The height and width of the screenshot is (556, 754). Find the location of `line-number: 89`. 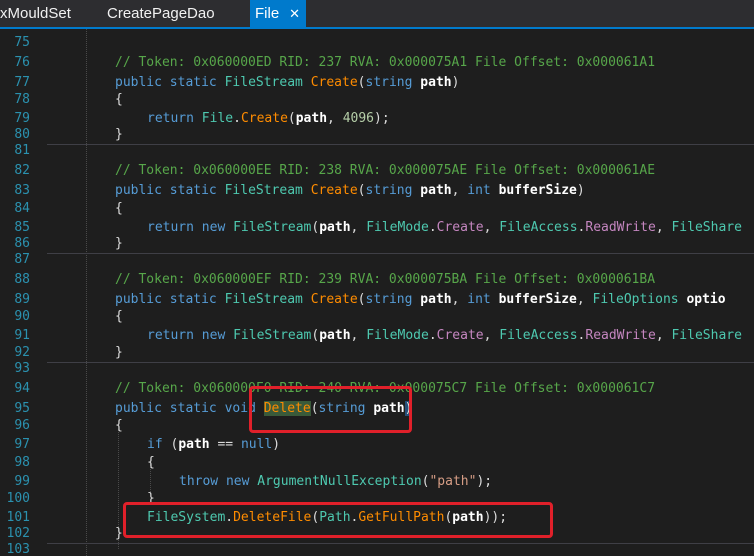

line-number: 89 is located at coordinates (22, 299).